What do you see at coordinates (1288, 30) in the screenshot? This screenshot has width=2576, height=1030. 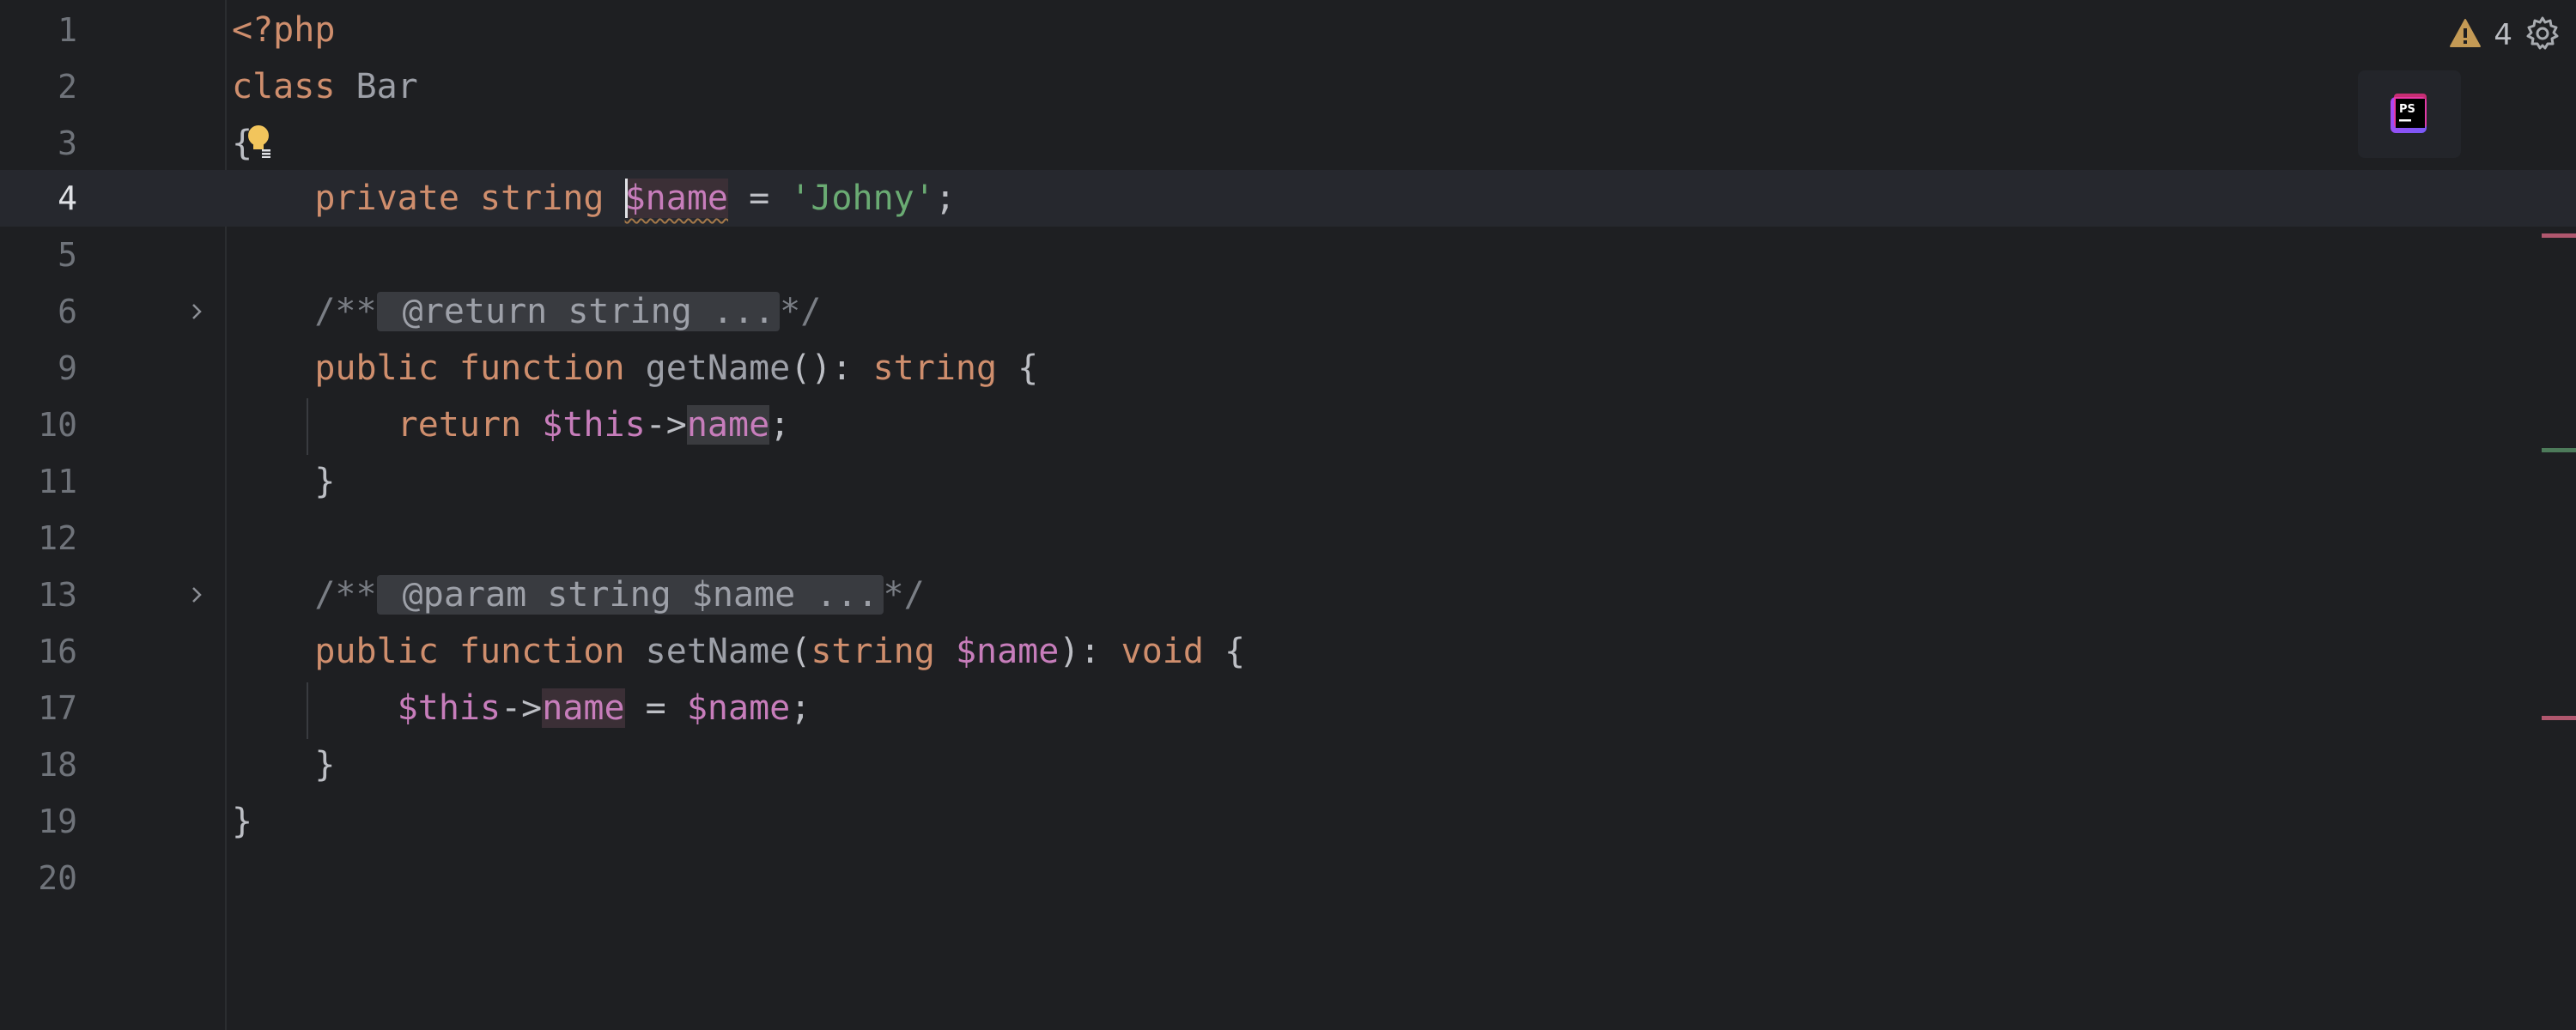 I see `code-line: 1 <?php` at bounding box center [1288, 30].